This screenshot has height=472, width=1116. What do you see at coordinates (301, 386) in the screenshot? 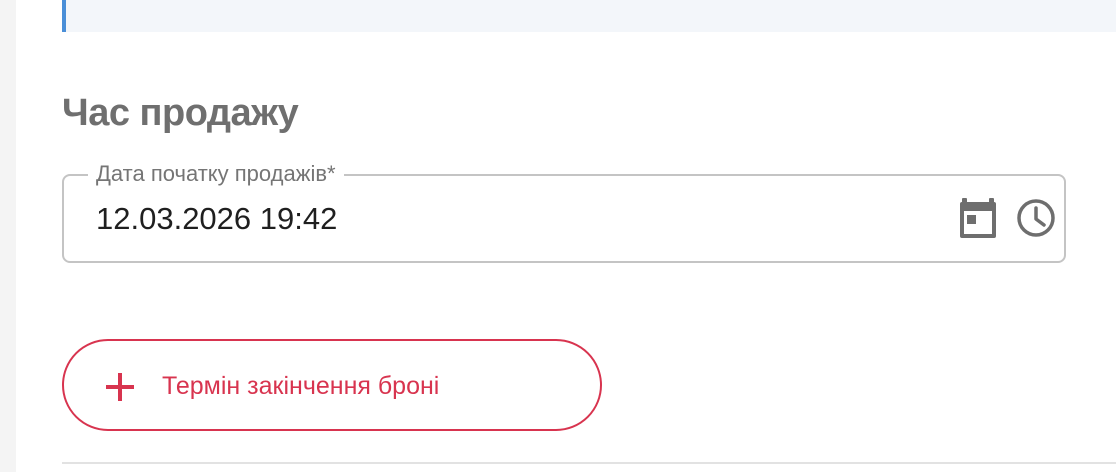
I see `add-reservation-expiry-label: Термін закінчення броні` at bounding box center [301, 386].